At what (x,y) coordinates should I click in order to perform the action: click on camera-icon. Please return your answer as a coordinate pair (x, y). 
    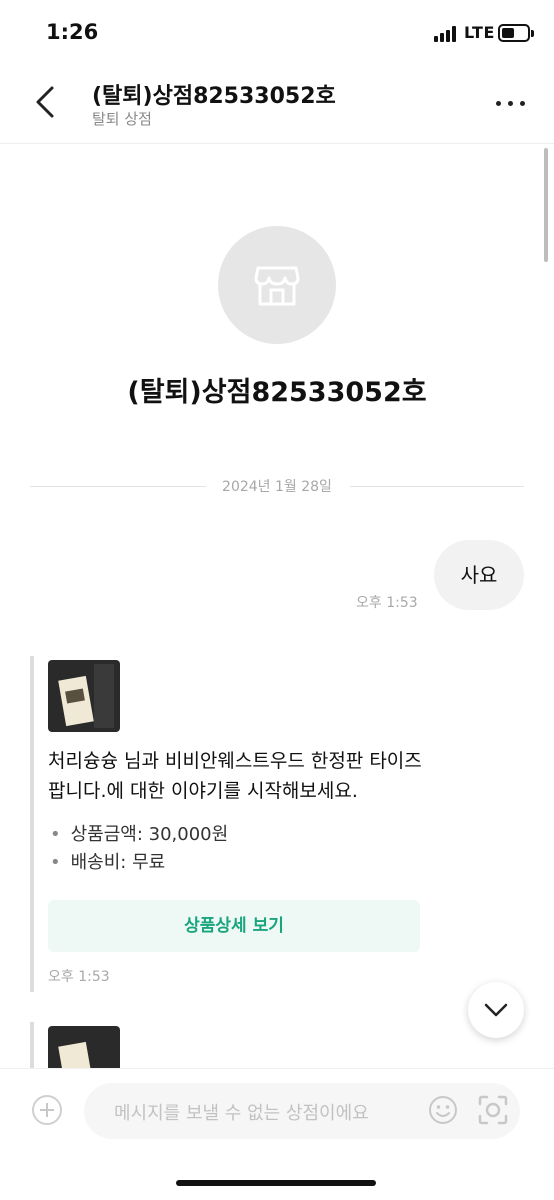
    Looking at the image, I should click on (493, 1110).